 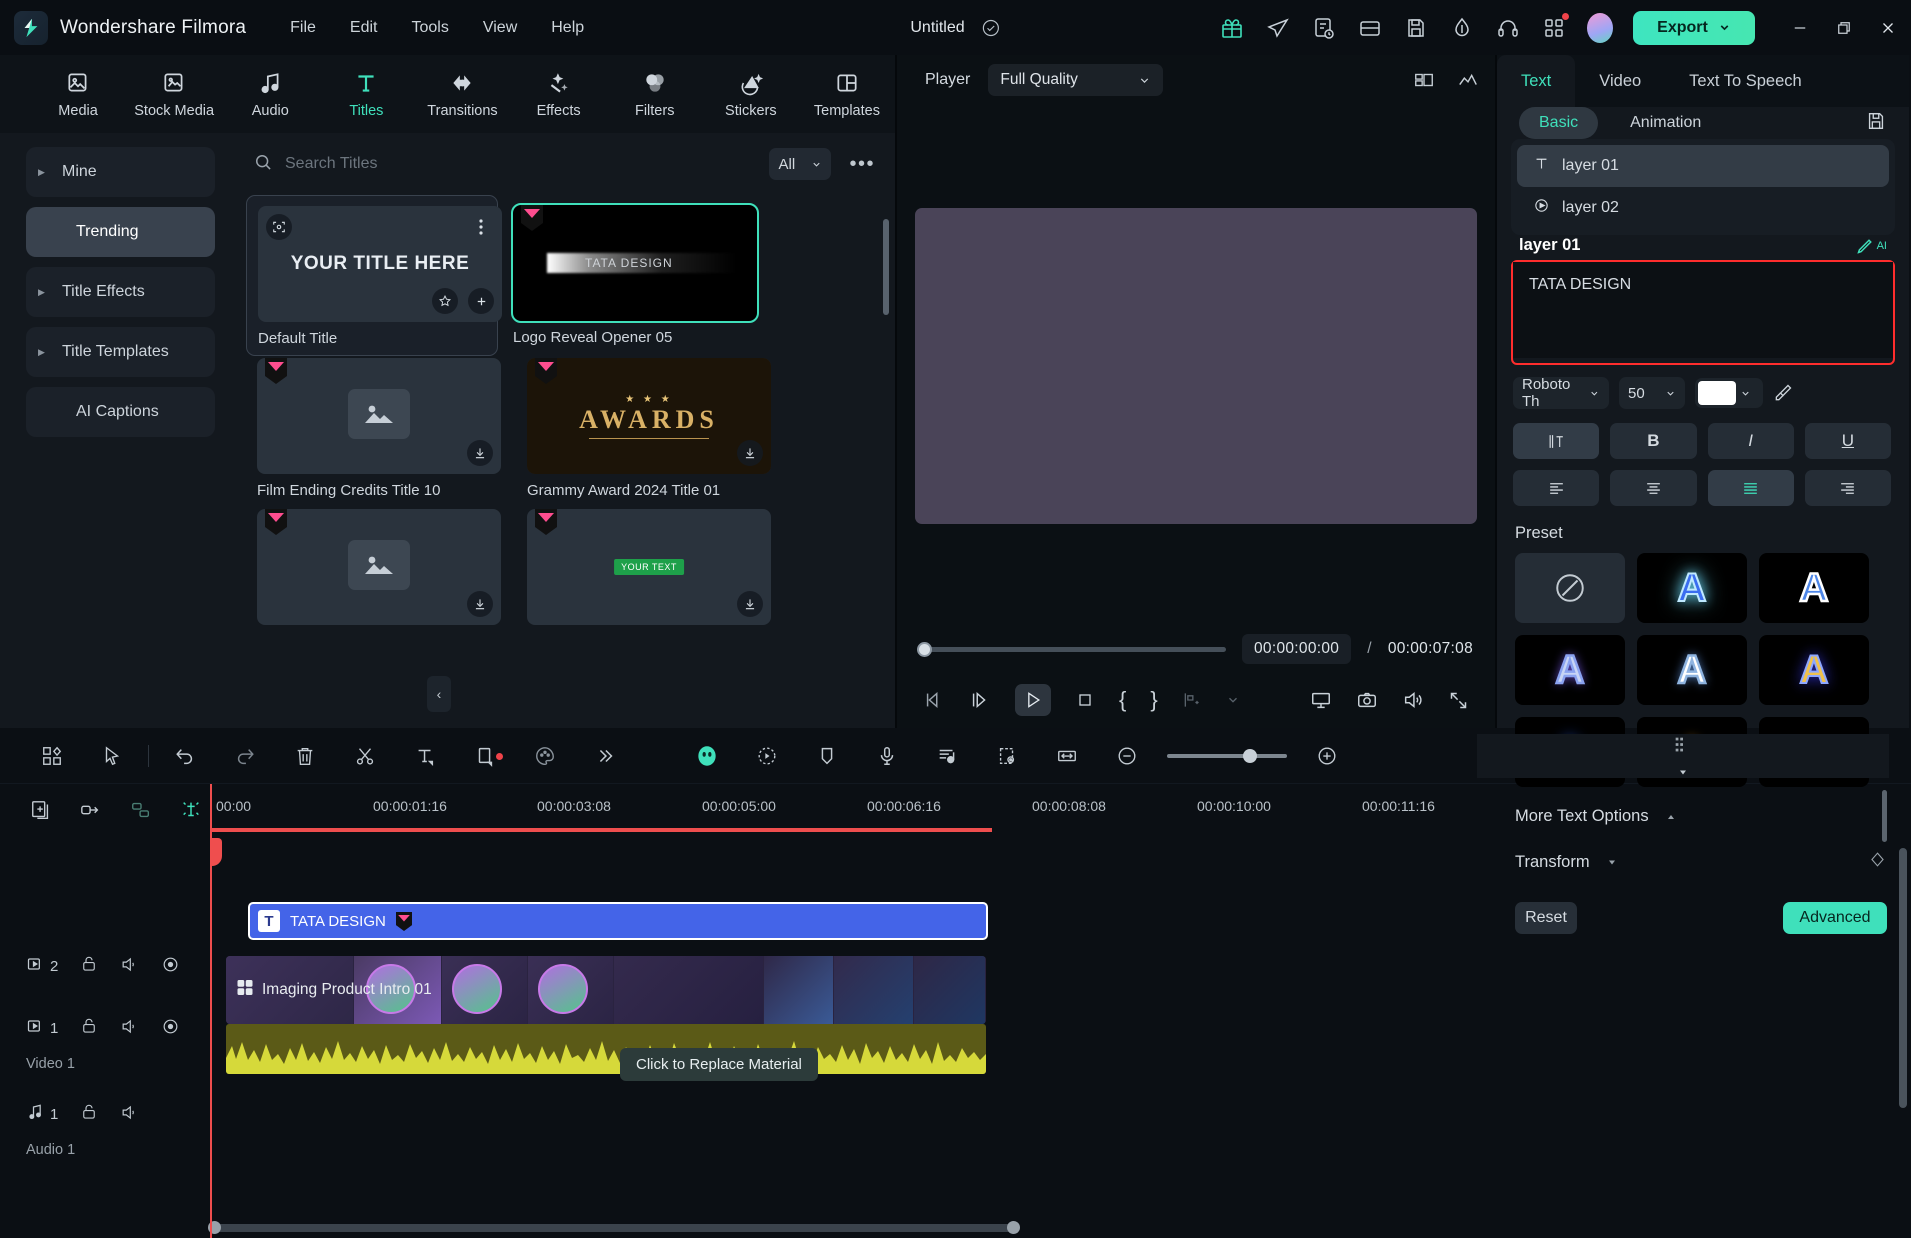 I want to click on delete-icon, so click(x=305, y=756).